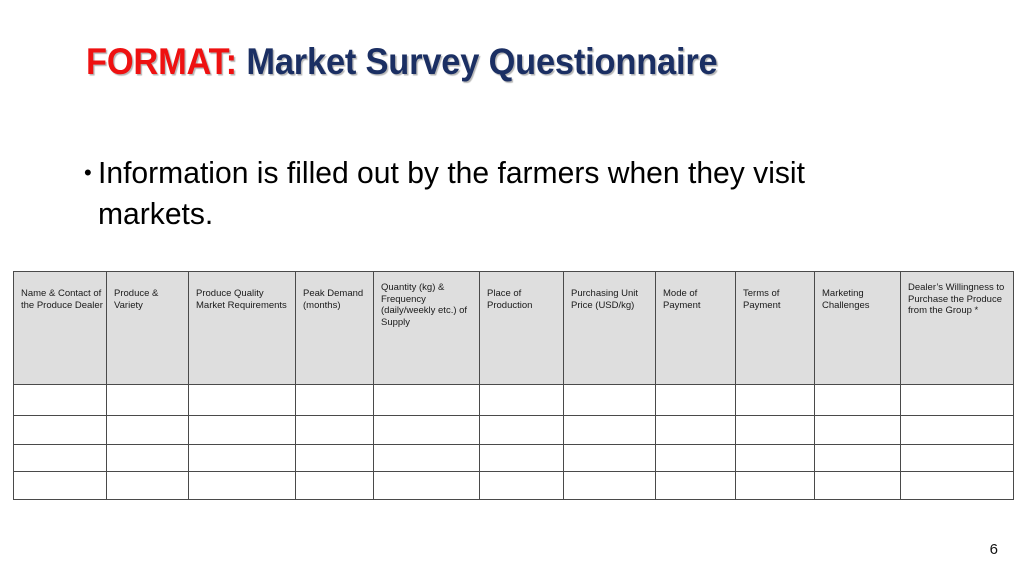  I want to click on column-header-5: Place of Production, so click(521, 328).